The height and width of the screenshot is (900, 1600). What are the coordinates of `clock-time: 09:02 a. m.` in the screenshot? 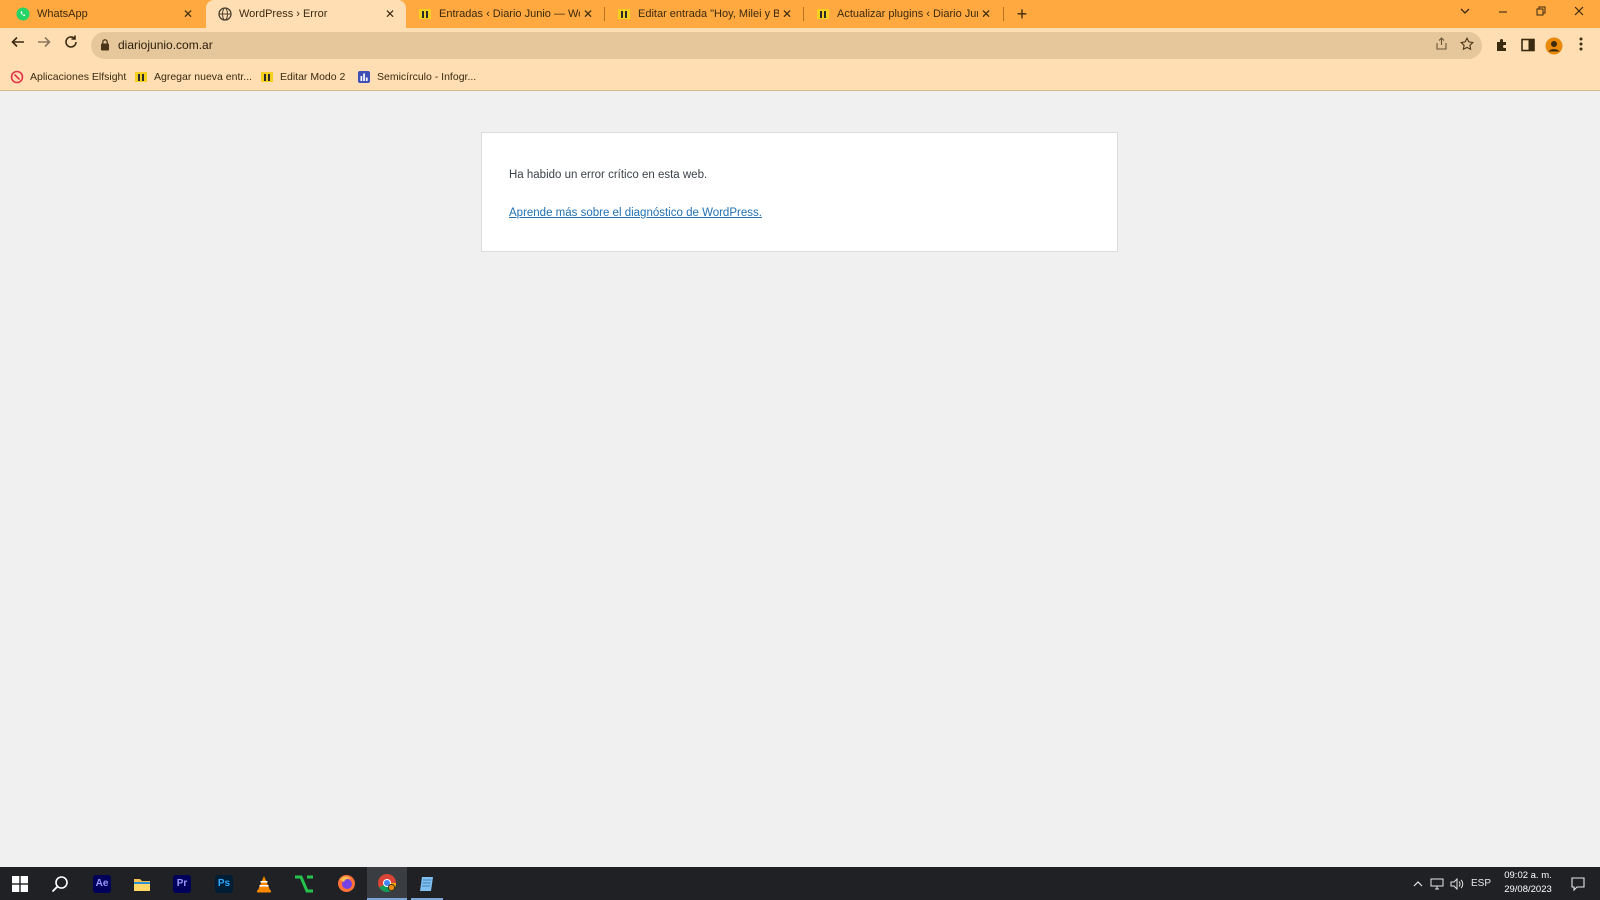 It's located at (1528, 875).